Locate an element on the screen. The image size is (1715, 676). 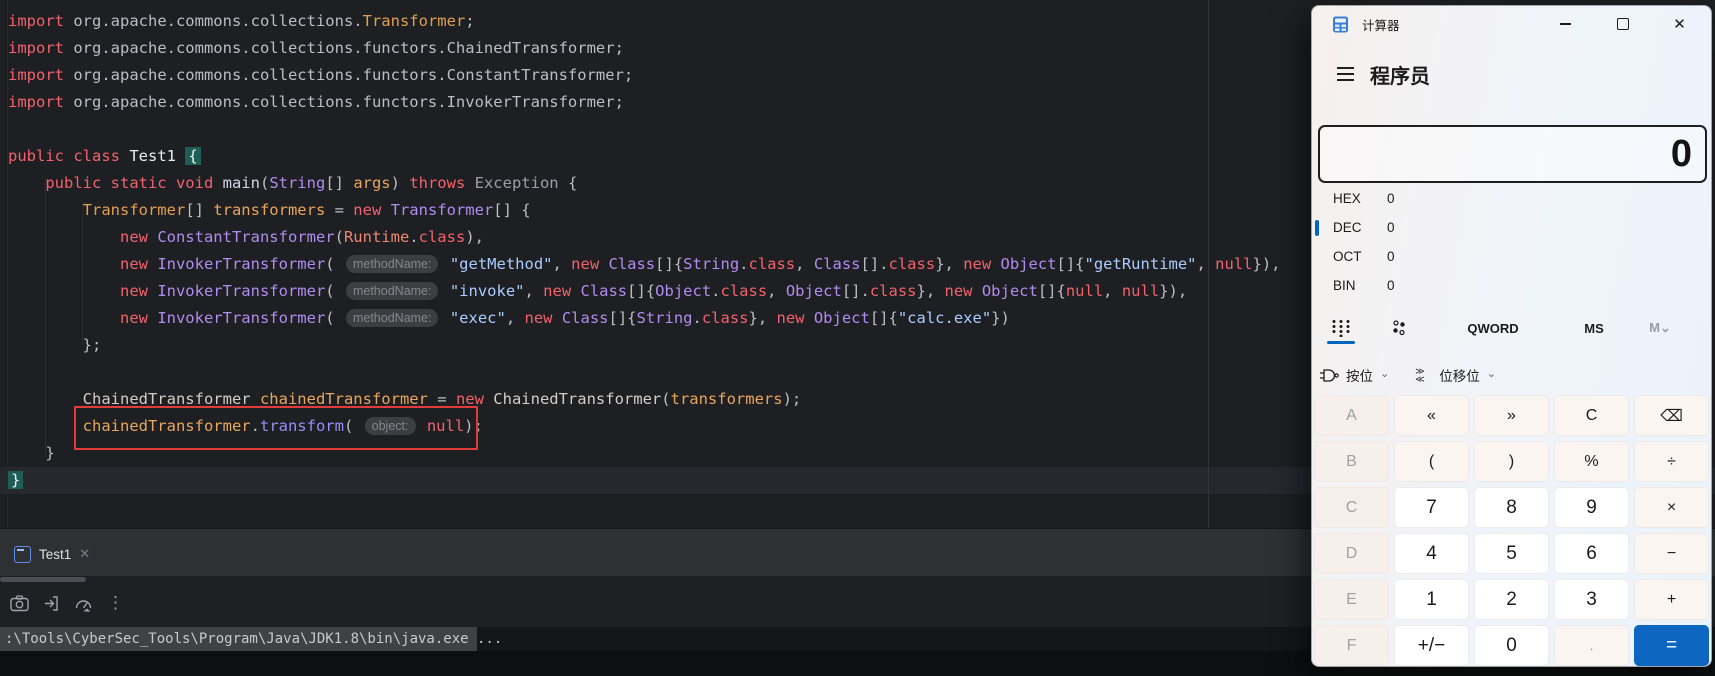
console-icon is located at coordinates (22, 554).